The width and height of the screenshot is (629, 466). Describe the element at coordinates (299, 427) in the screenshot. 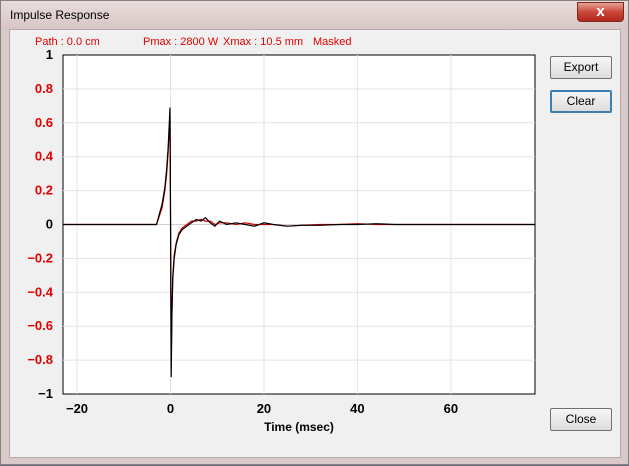

I see `x-axis-label: Time (msec)` at that location.